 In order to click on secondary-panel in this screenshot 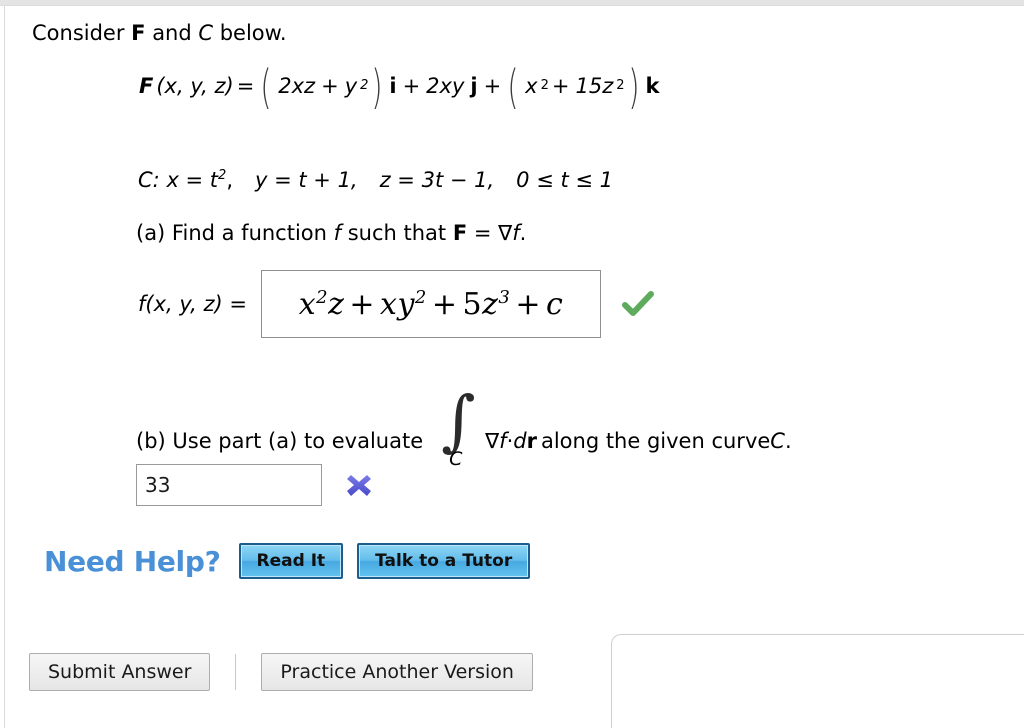, I will do `click(817, 681)`.